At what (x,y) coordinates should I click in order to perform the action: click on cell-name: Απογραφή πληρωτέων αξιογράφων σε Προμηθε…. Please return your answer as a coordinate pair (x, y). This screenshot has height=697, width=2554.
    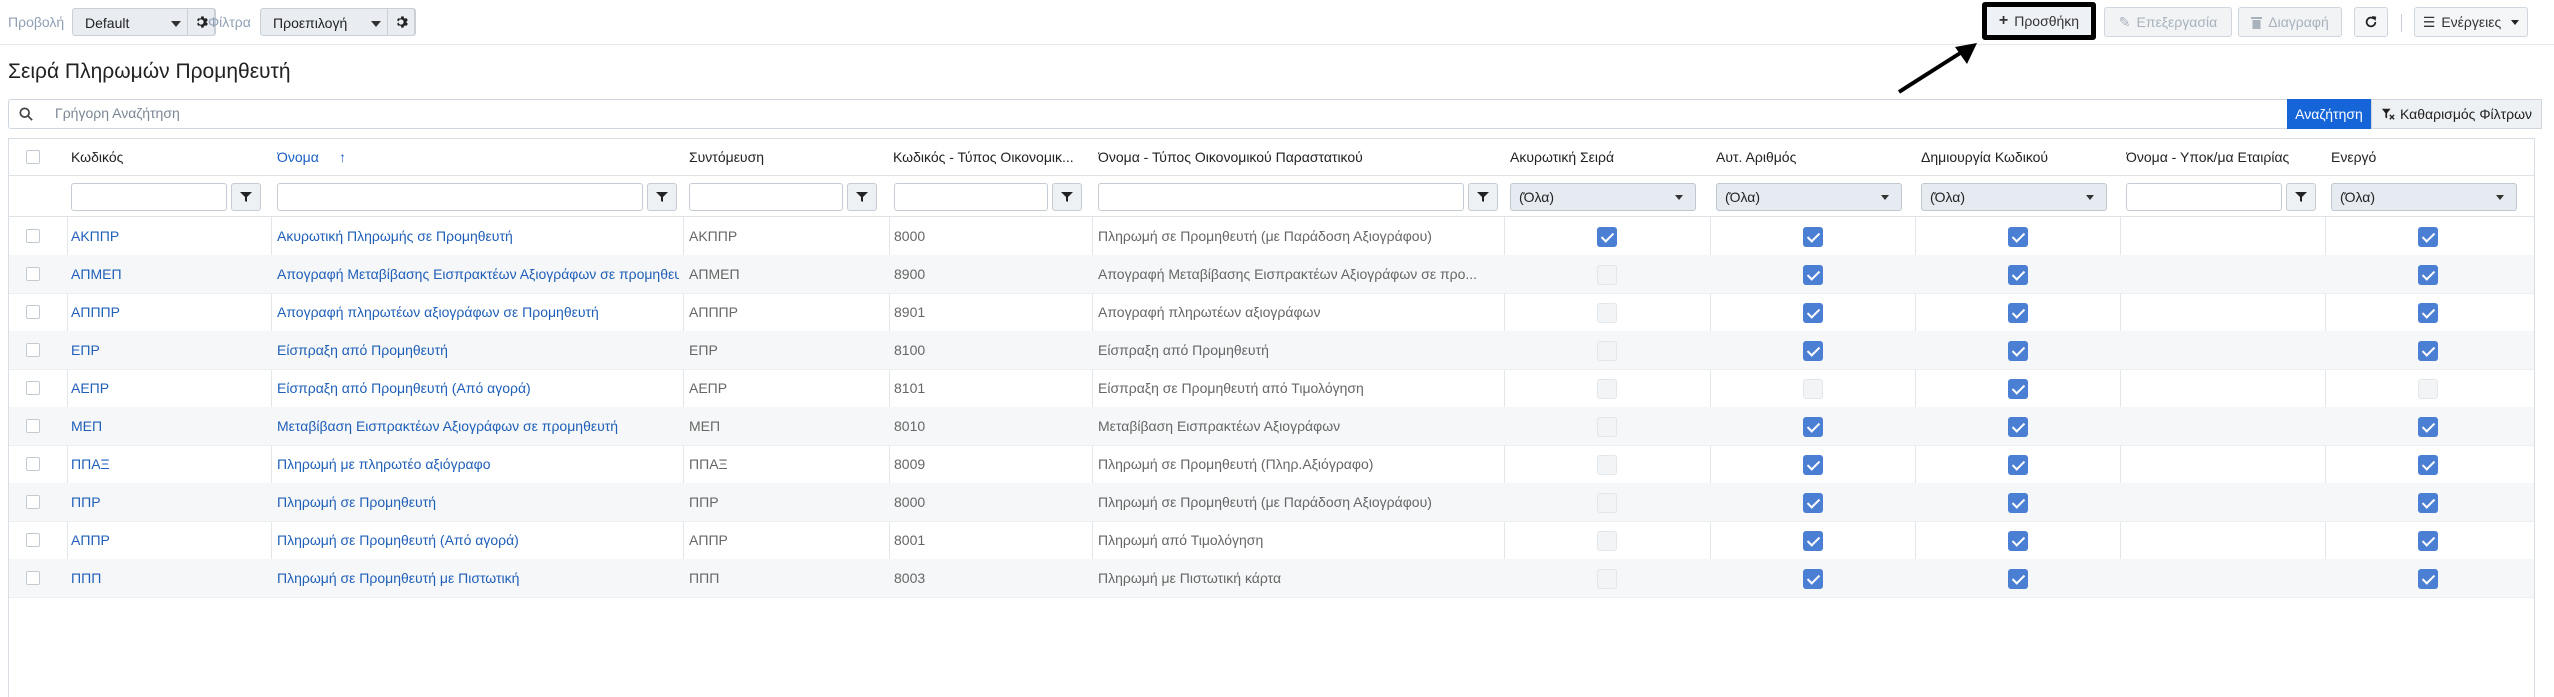
    Looking at the image, I should click on (478, 312).